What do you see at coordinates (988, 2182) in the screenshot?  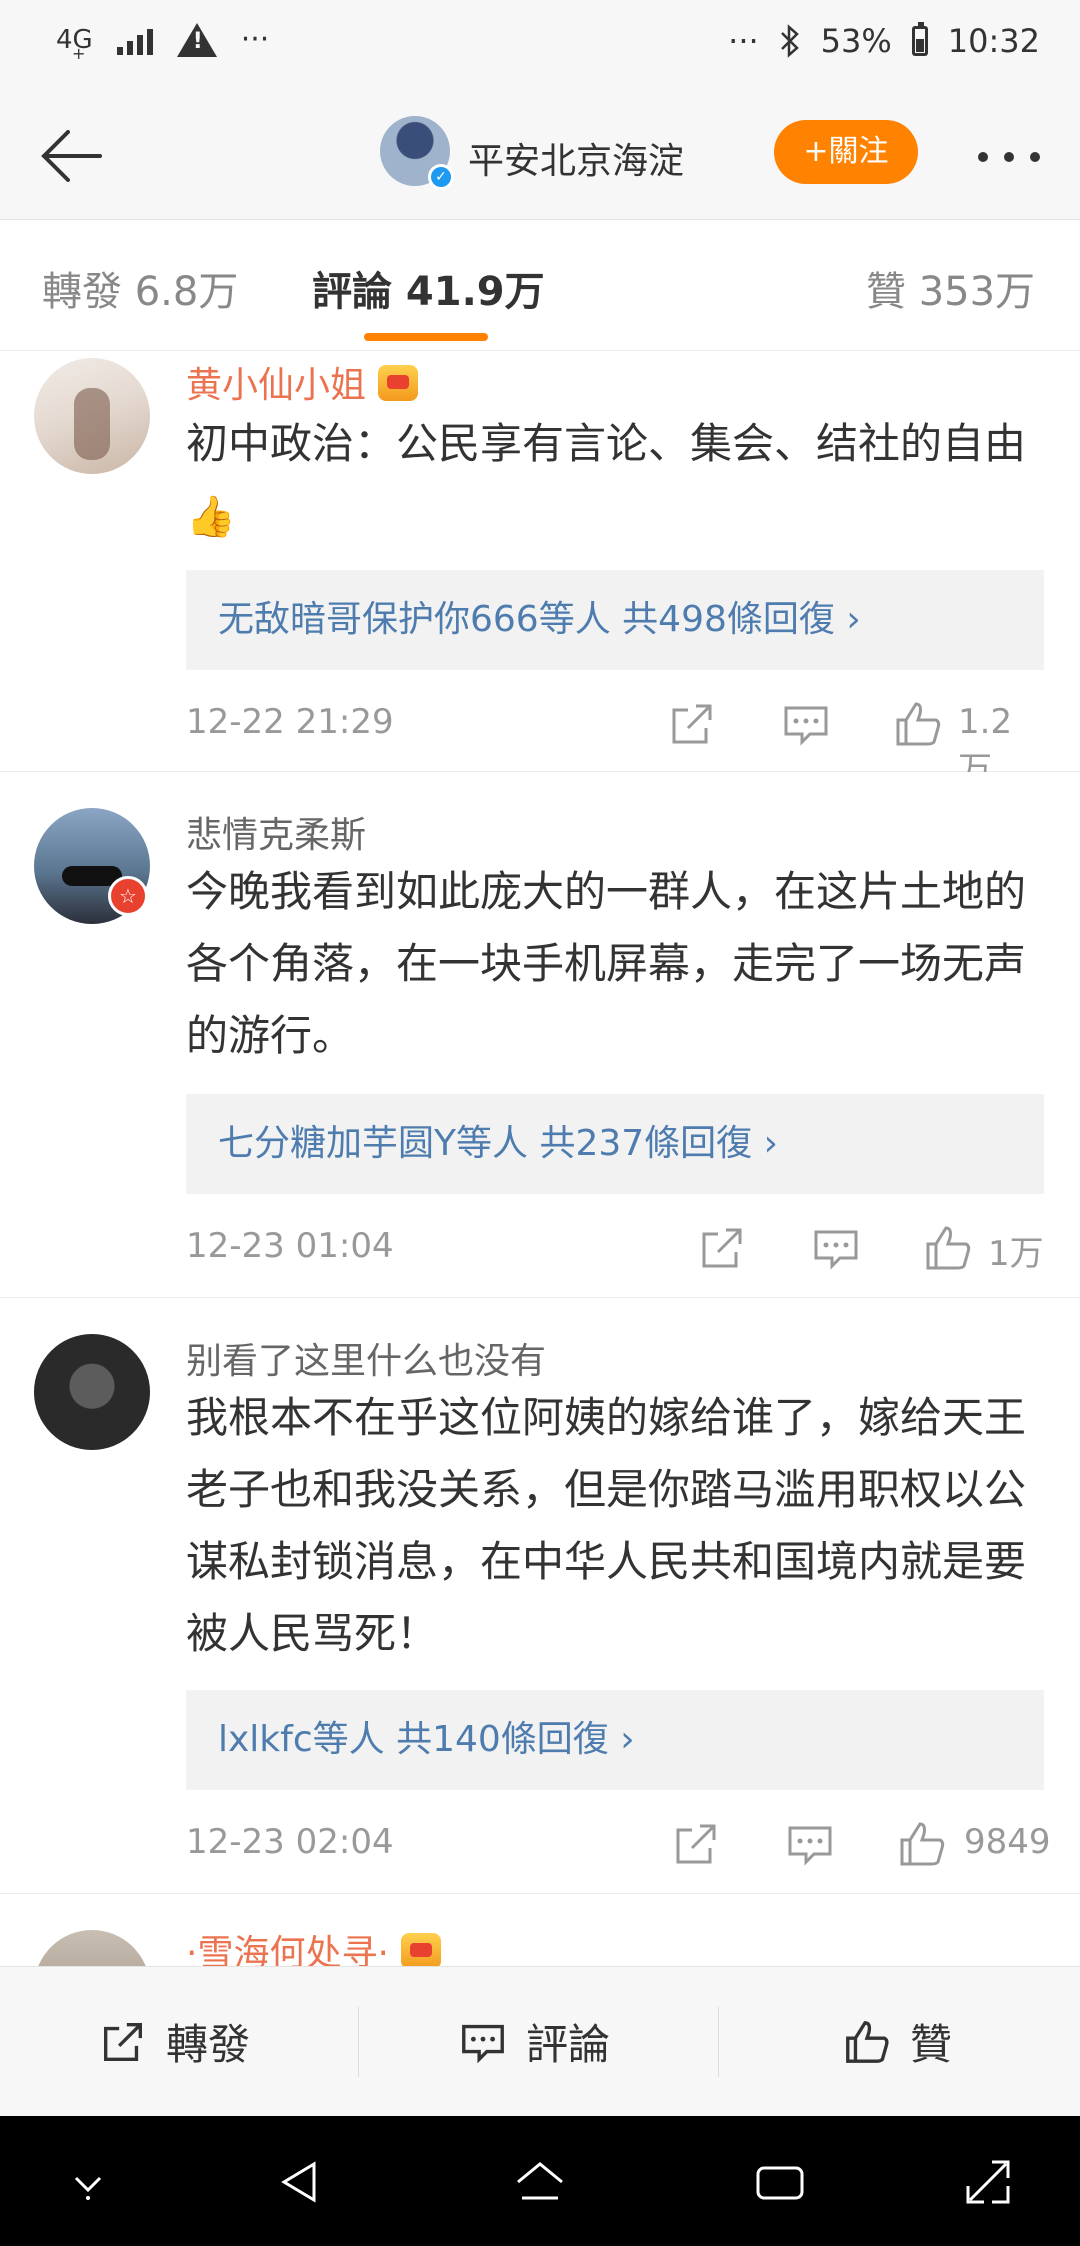 I see `expand-screen-icon` at bounding box center [988, 2182].